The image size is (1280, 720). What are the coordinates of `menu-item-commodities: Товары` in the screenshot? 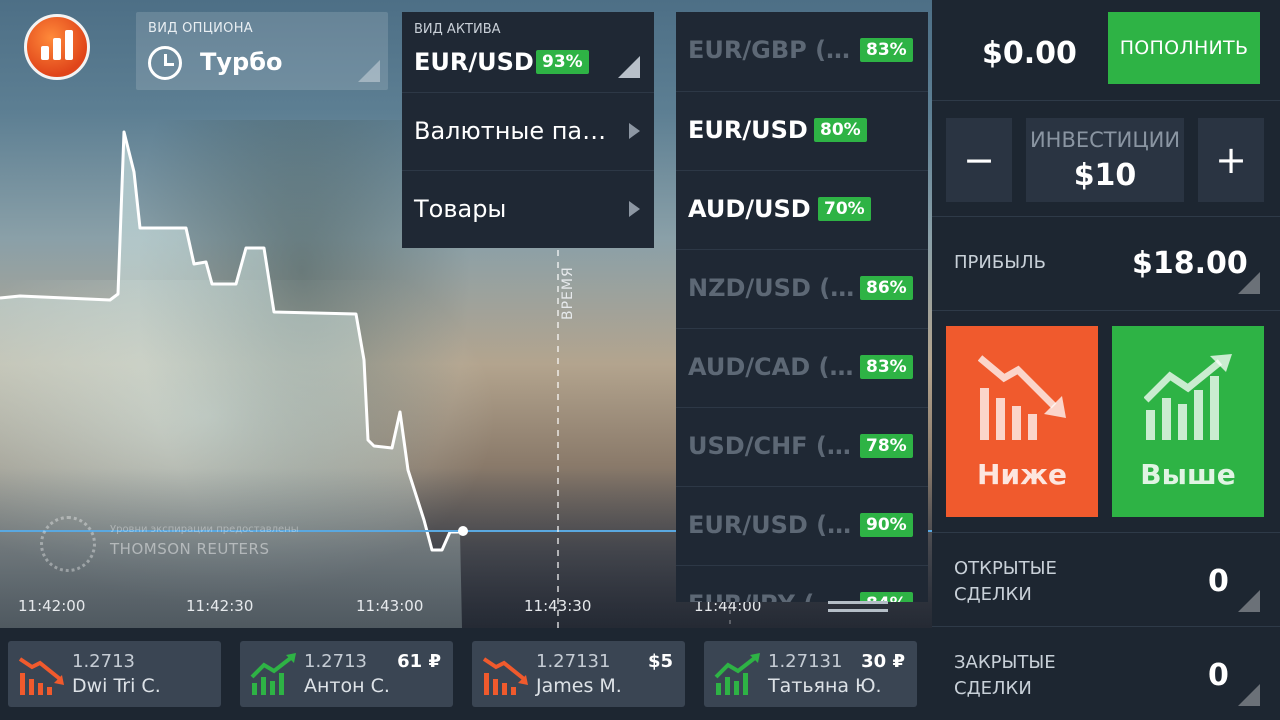 It's located at (528, 209).